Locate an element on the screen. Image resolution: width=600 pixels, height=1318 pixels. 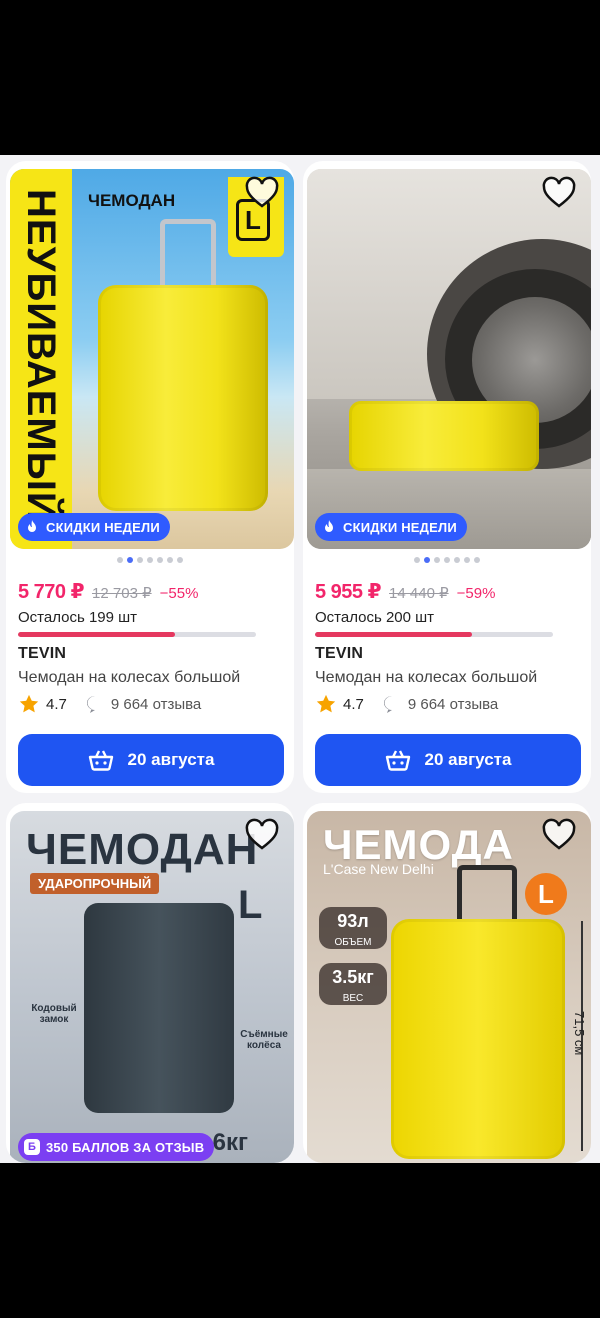
volume-value: 93л is located at coordinates (353, 921).